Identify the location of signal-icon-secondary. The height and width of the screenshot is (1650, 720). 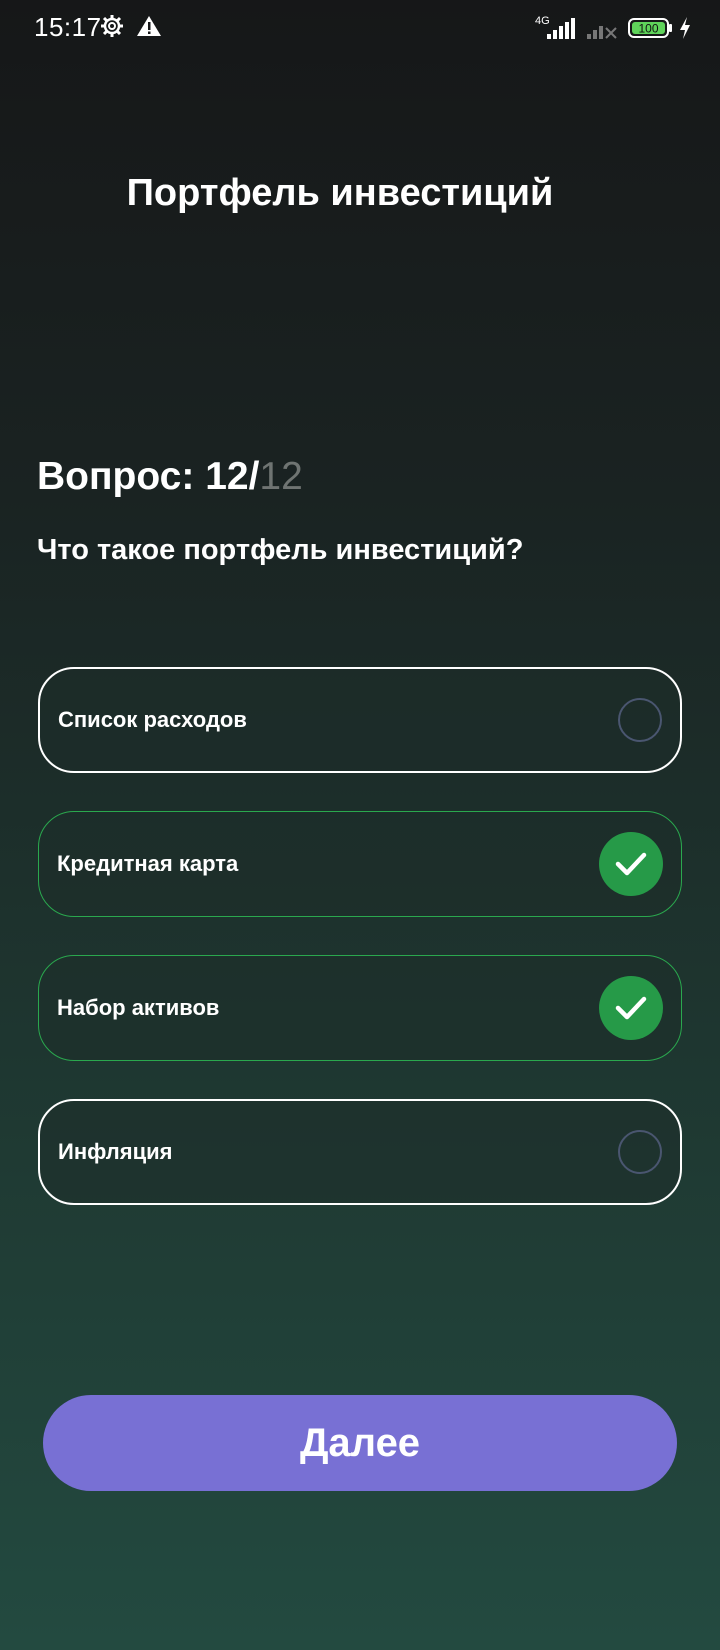
(602, 32).